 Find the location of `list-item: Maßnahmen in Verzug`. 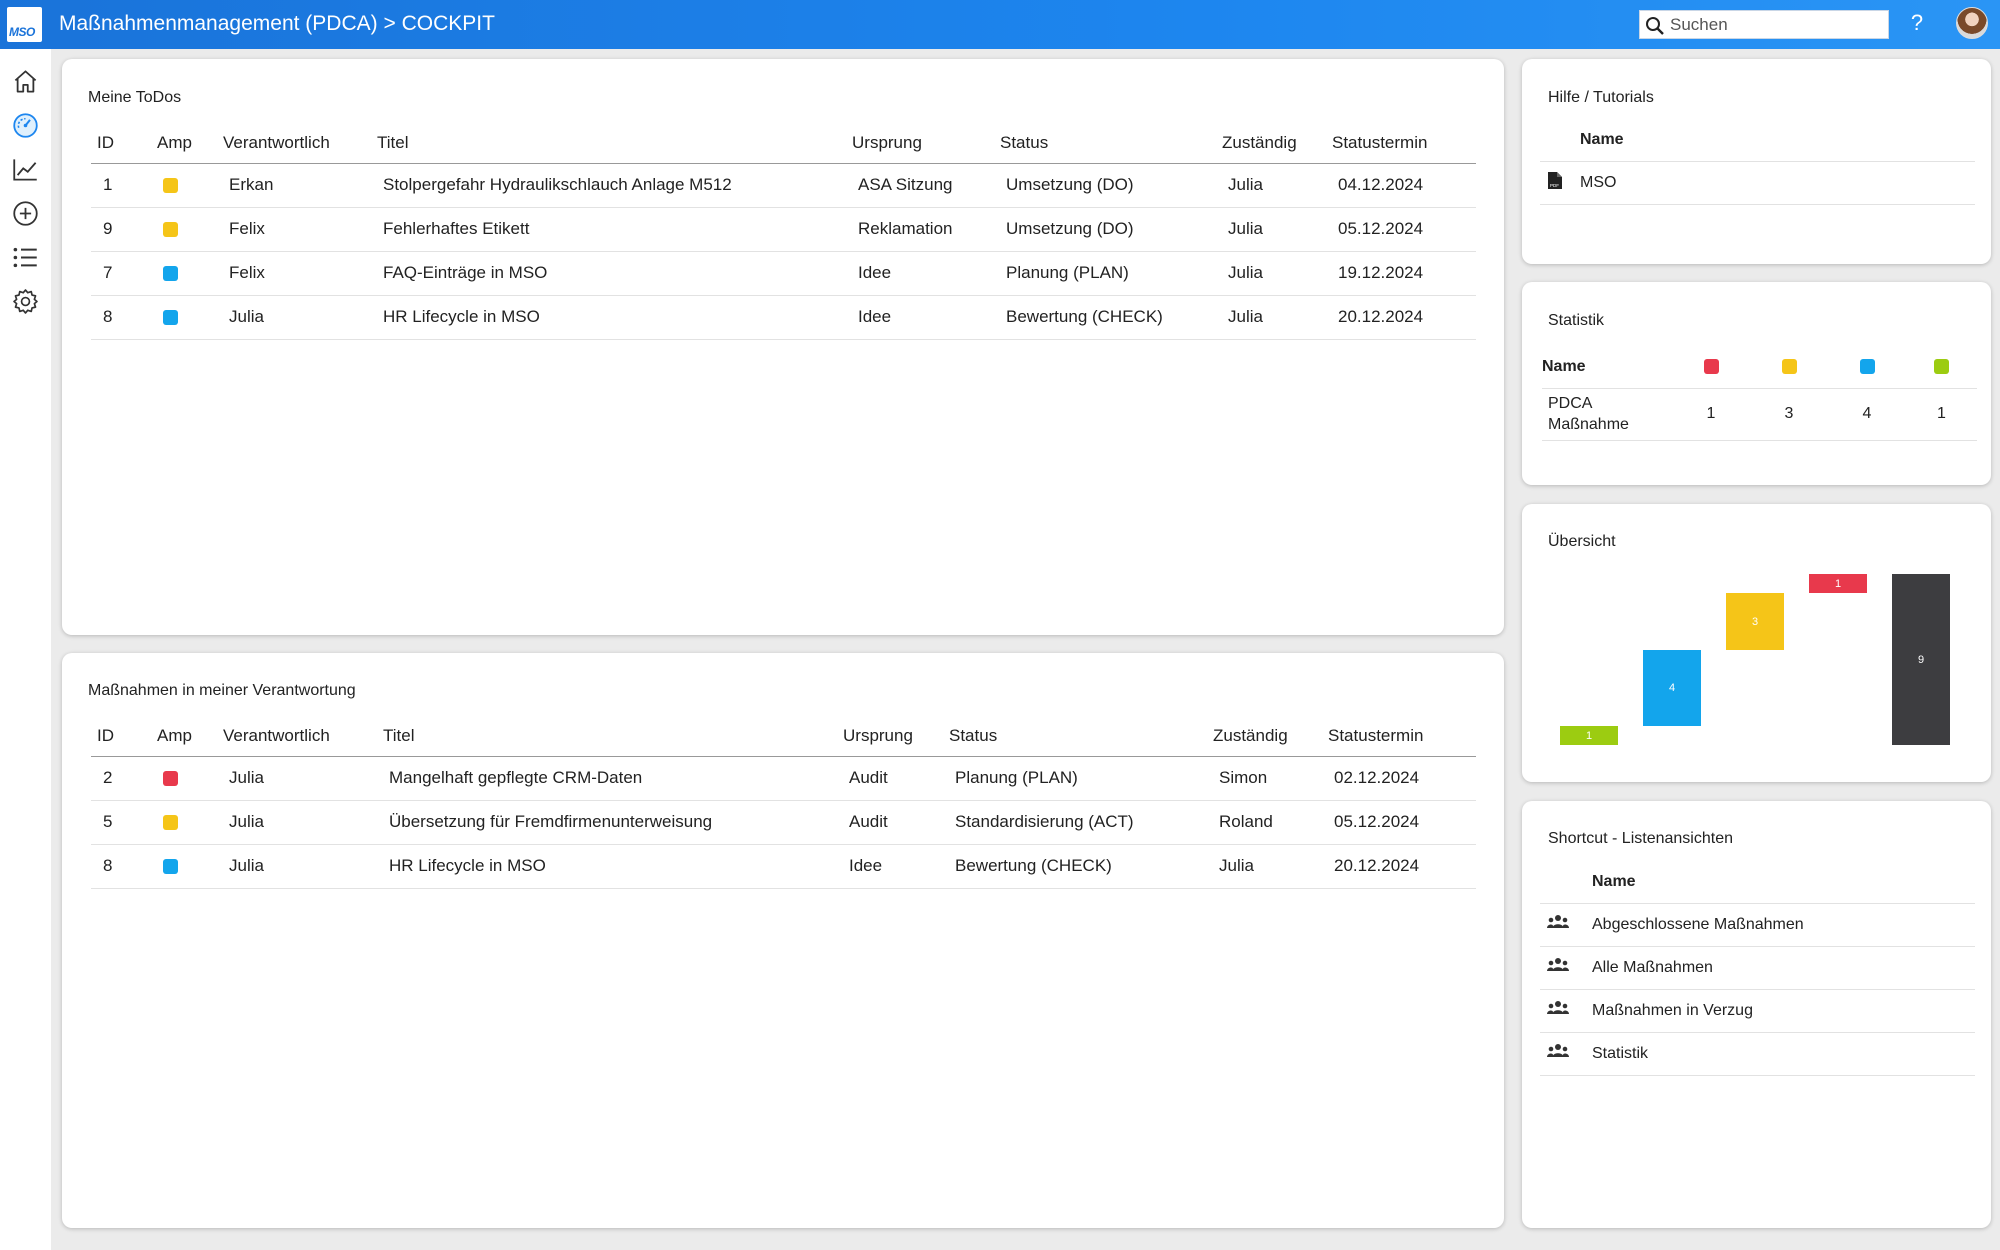

list-item: Maßnahmen in Verzug is located at coordinates (1757, 1011).